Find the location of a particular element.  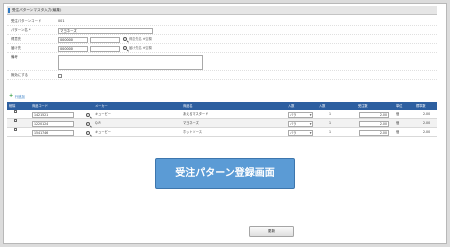

screen-caption-banner: 受注パターン登録画面 is located at coordinates (225, 173).